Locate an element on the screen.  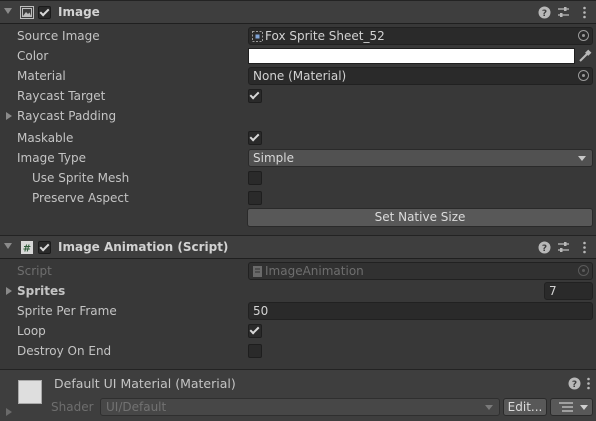
script-value: ImageAnimation is located at coordinates (314, 271).